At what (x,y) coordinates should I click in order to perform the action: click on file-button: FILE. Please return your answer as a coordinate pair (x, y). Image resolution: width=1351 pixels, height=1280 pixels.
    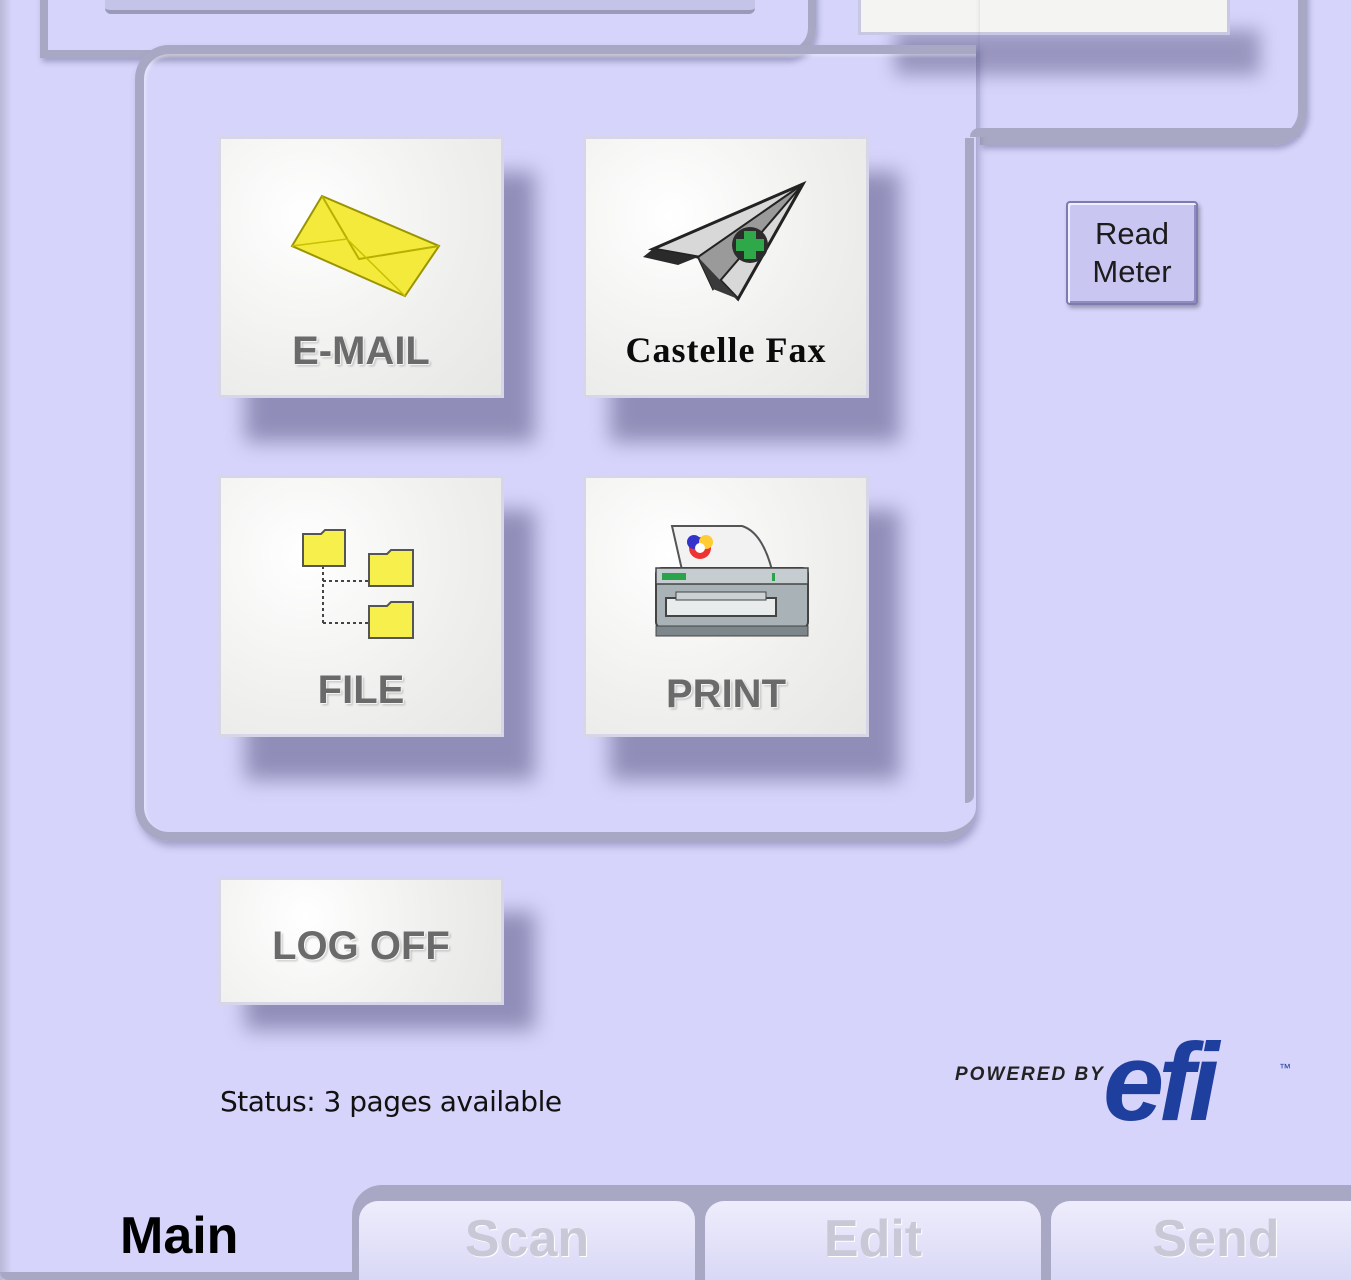
    Looking at the image, I should click on (361, 606).